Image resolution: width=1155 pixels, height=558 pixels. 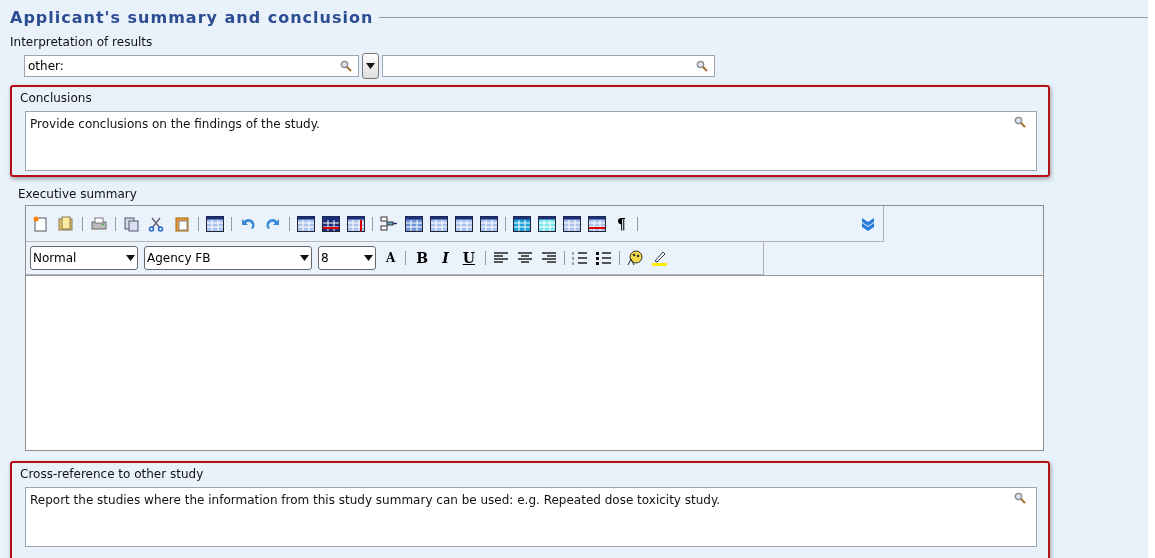 What do you see at coordinates (56, 98) in the screenshot?
I see `field-label: Conclusions` at bounding box center [56, 98].